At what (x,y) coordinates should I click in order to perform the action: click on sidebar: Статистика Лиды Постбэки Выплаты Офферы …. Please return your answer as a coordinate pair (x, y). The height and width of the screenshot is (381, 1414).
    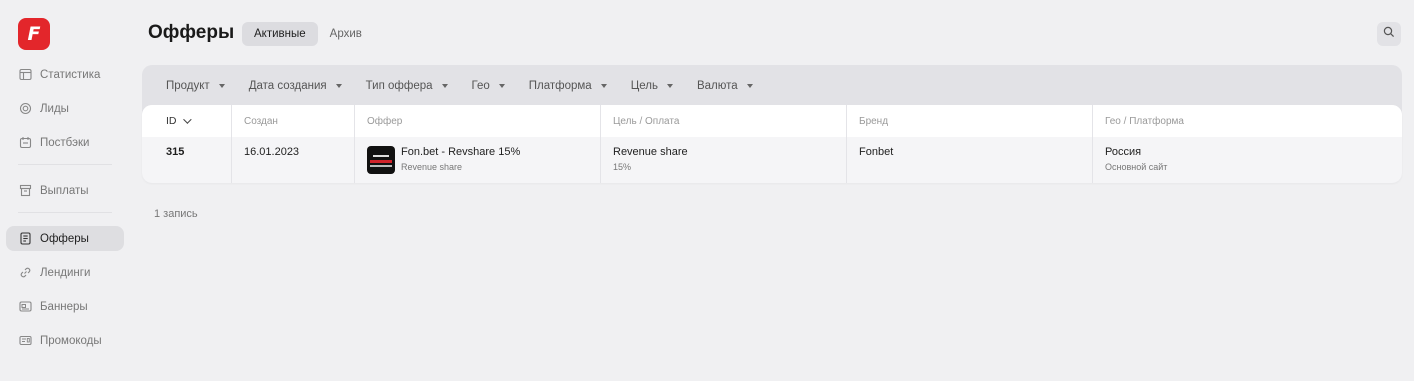
    Looking at the image, I should click on (65, 212).